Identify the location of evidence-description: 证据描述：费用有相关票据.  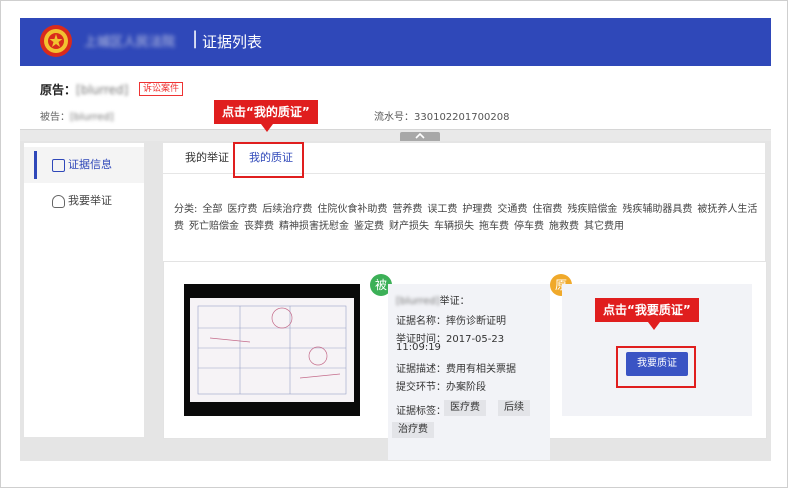
(456, 367).